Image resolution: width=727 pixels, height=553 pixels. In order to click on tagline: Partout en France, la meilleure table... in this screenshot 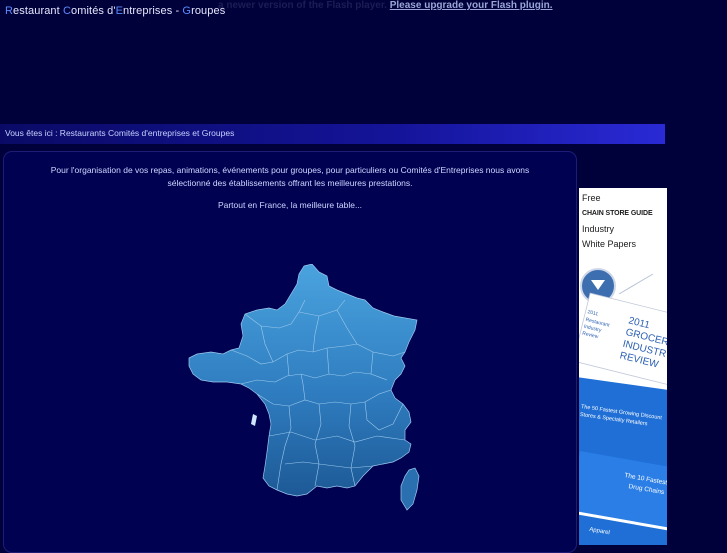, I will do `click(290, 205)`.